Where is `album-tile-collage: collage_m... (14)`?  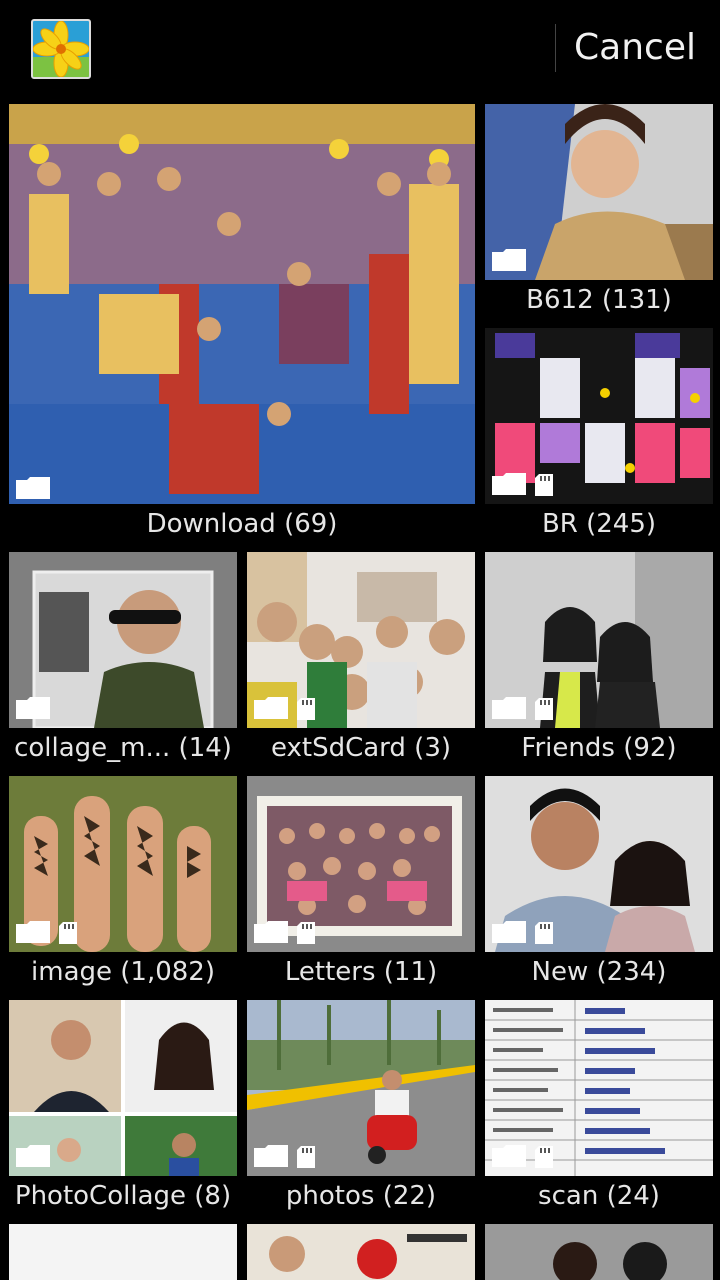 album-tile-collage: collage_m... (14) is located at coordinates (123, 660).